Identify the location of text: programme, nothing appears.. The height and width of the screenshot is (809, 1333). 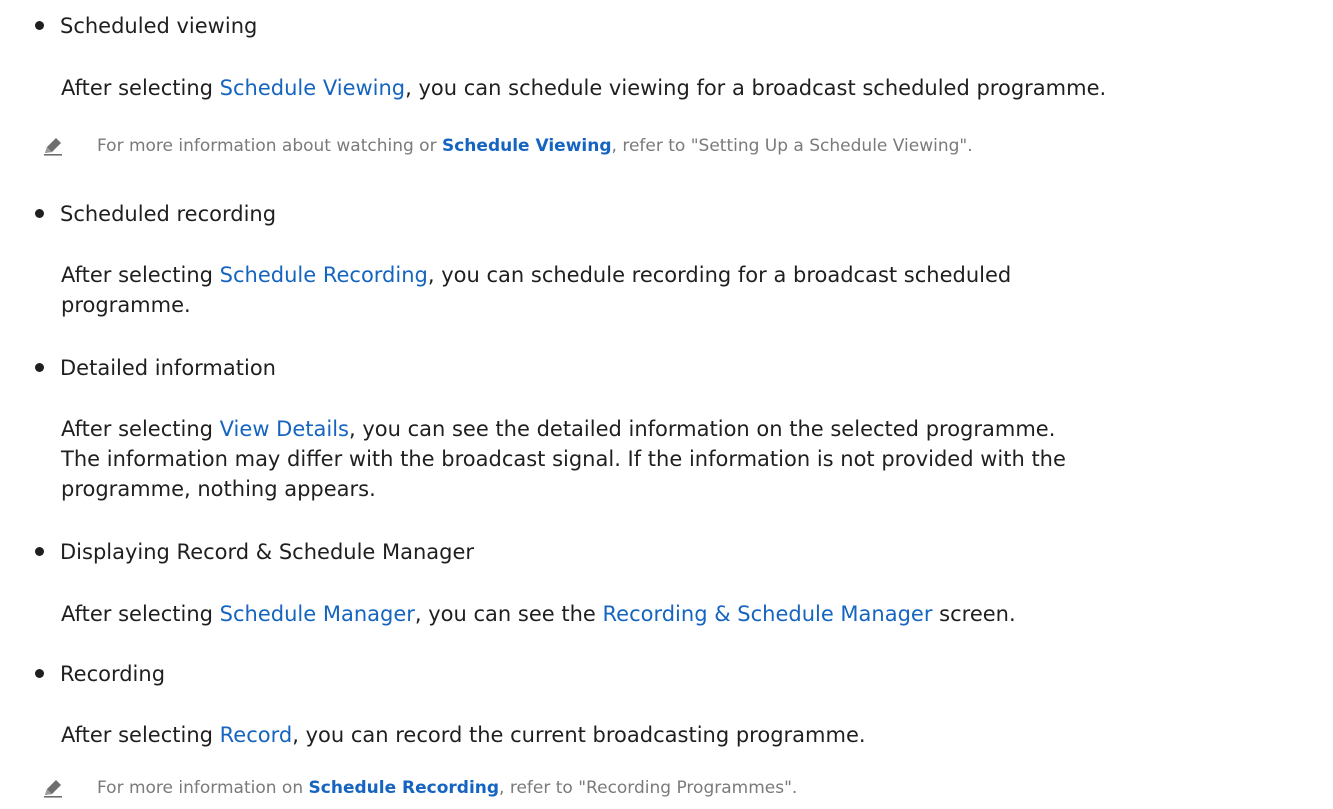
(218, 489).